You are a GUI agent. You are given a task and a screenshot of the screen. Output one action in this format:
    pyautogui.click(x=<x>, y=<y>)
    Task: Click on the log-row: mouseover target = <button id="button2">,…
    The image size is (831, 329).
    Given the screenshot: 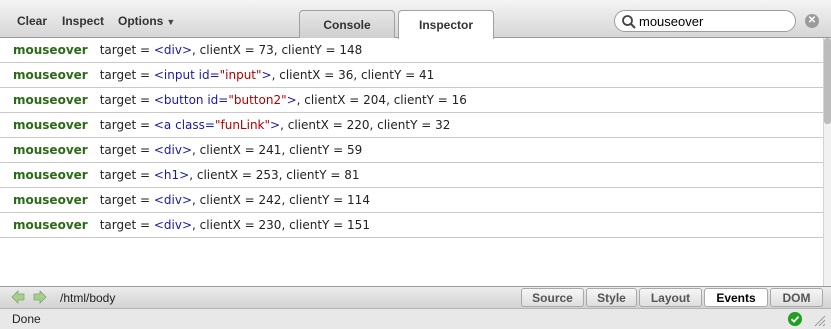 What is the action you would take?
    pyautogui.click(x=415, y=100)
    